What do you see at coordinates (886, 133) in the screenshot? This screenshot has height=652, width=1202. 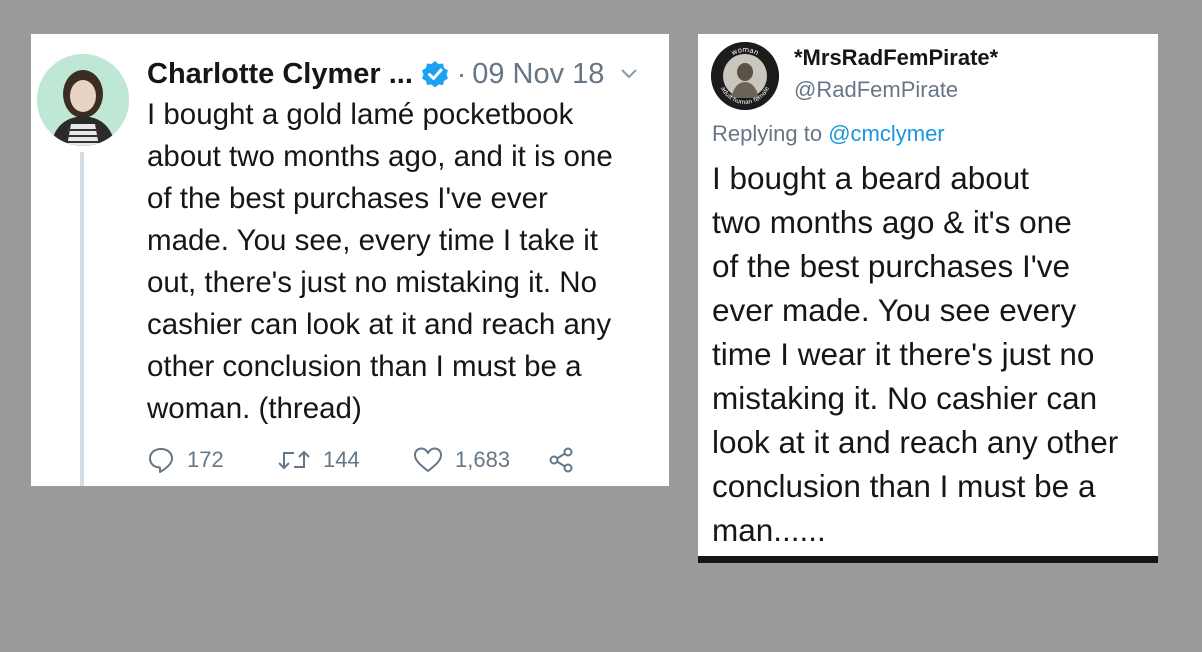 I see `mention-link: @cmclymer` at bounding box center [886, 133].